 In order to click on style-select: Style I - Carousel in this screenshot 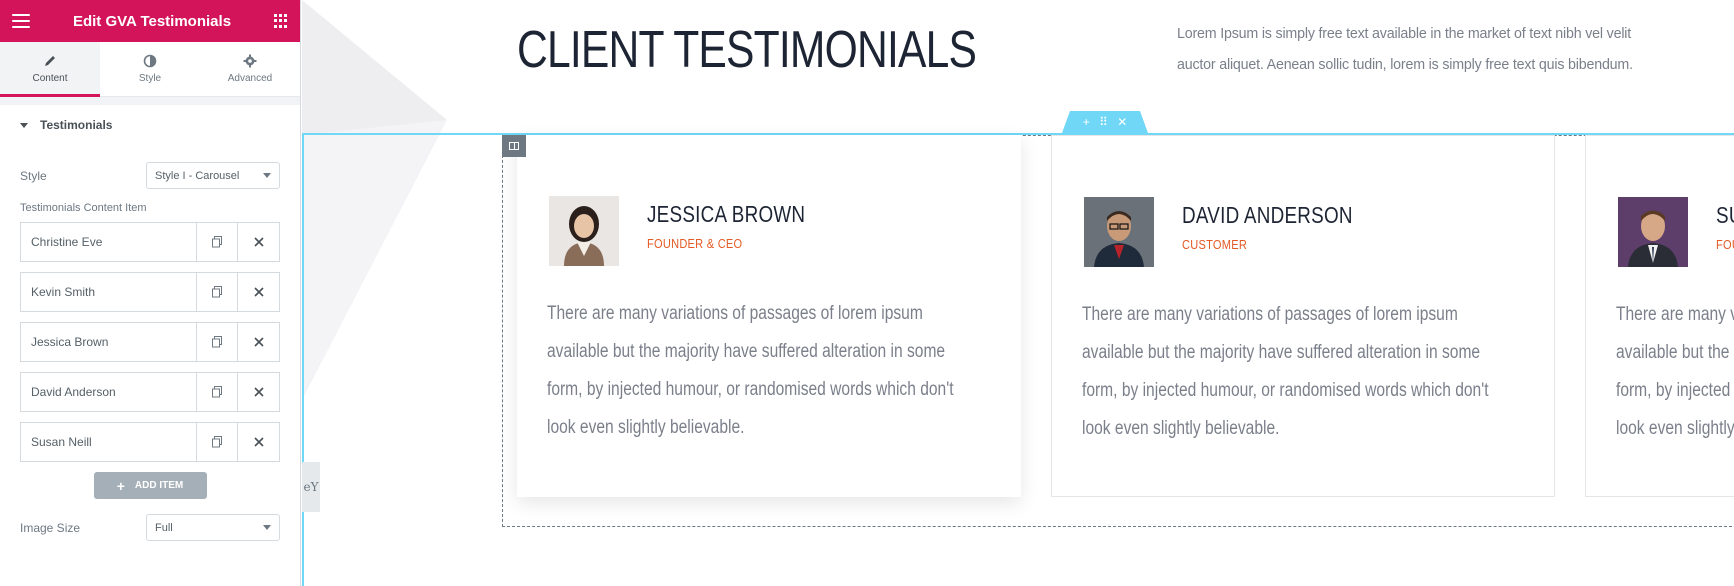, I will do `click(213, 175)`.